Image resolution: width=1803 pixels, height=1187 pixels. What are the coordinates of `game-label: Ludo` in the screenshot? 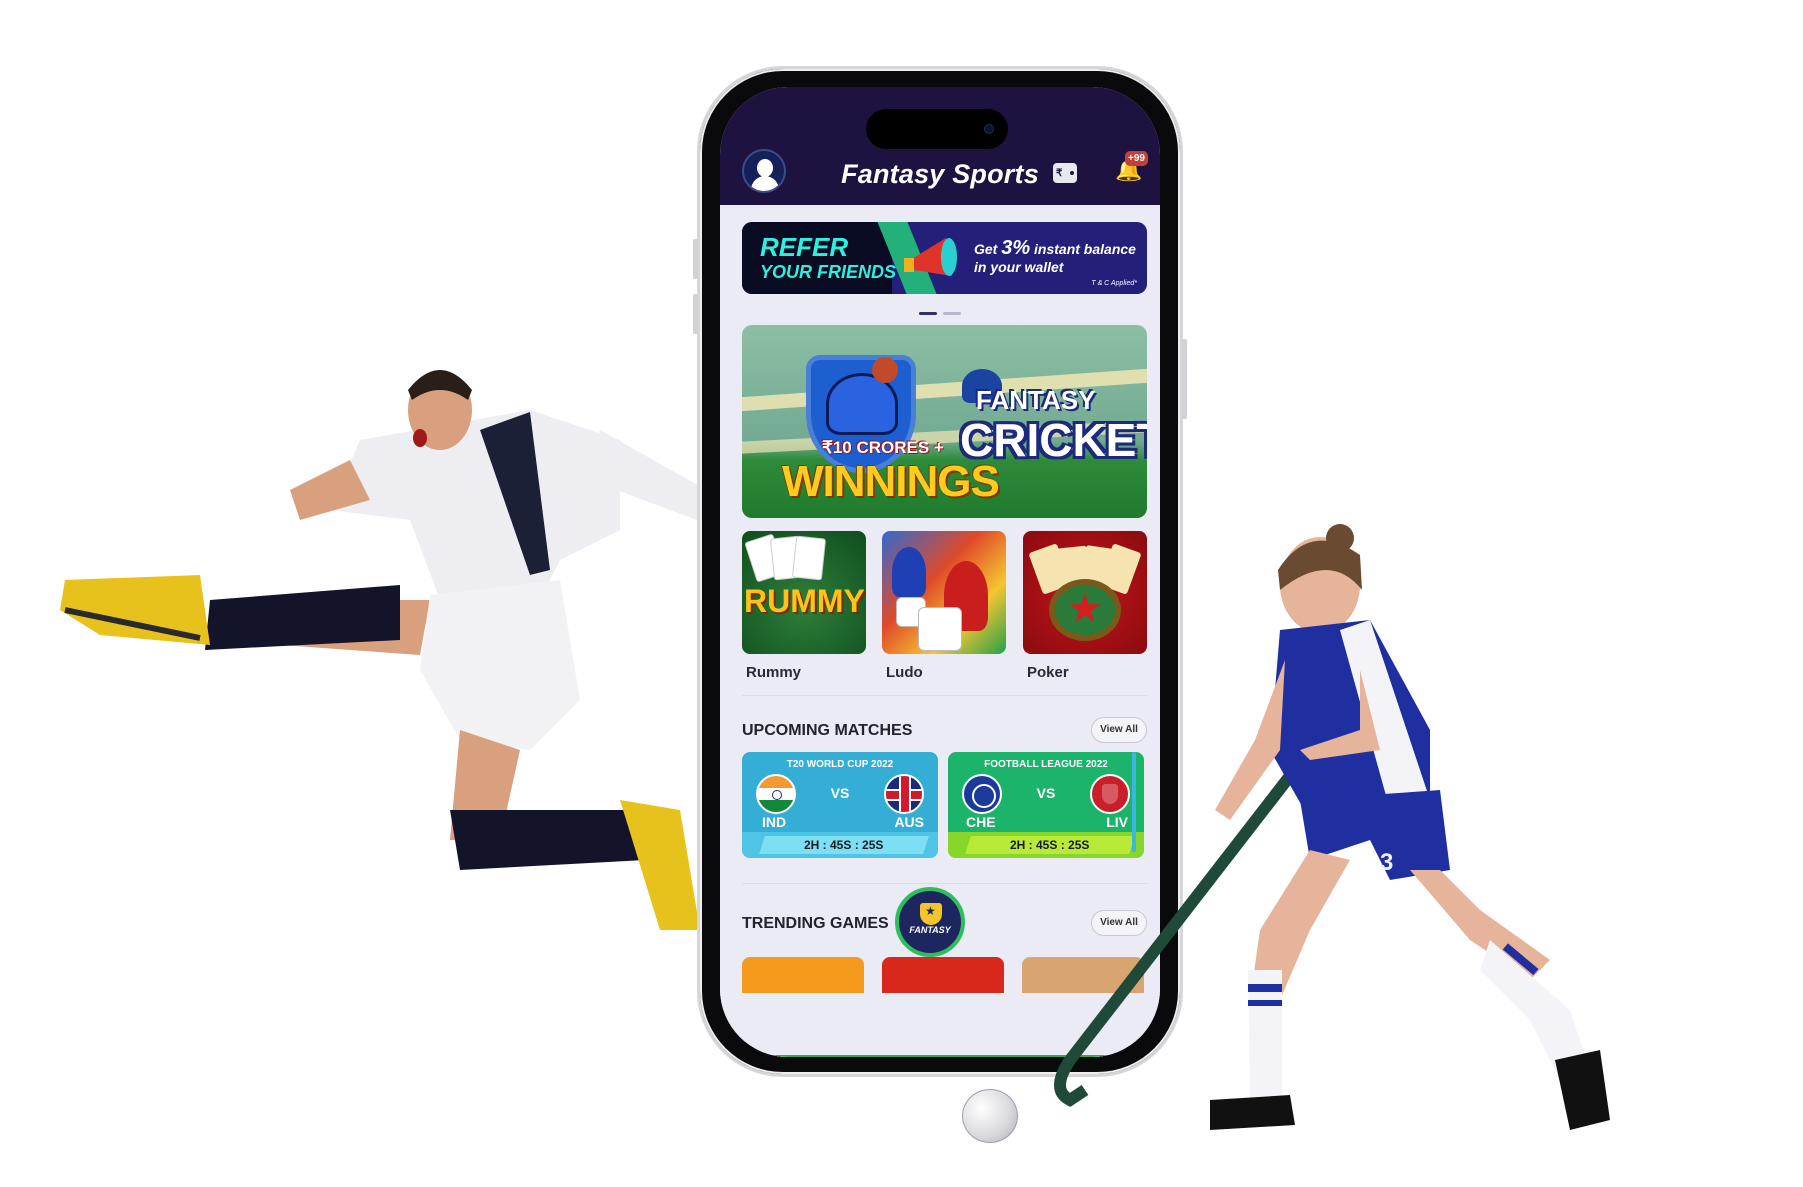 It's located at (904, 672).